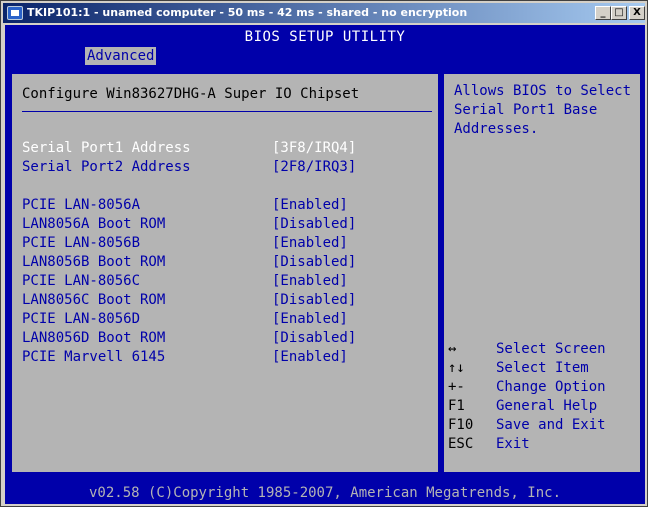 This screenshot has width=648, height=507. Describe the element at coordinates (106, 167) in the screenshot. I see `setting-label: Serial Port2 Address` at that location.